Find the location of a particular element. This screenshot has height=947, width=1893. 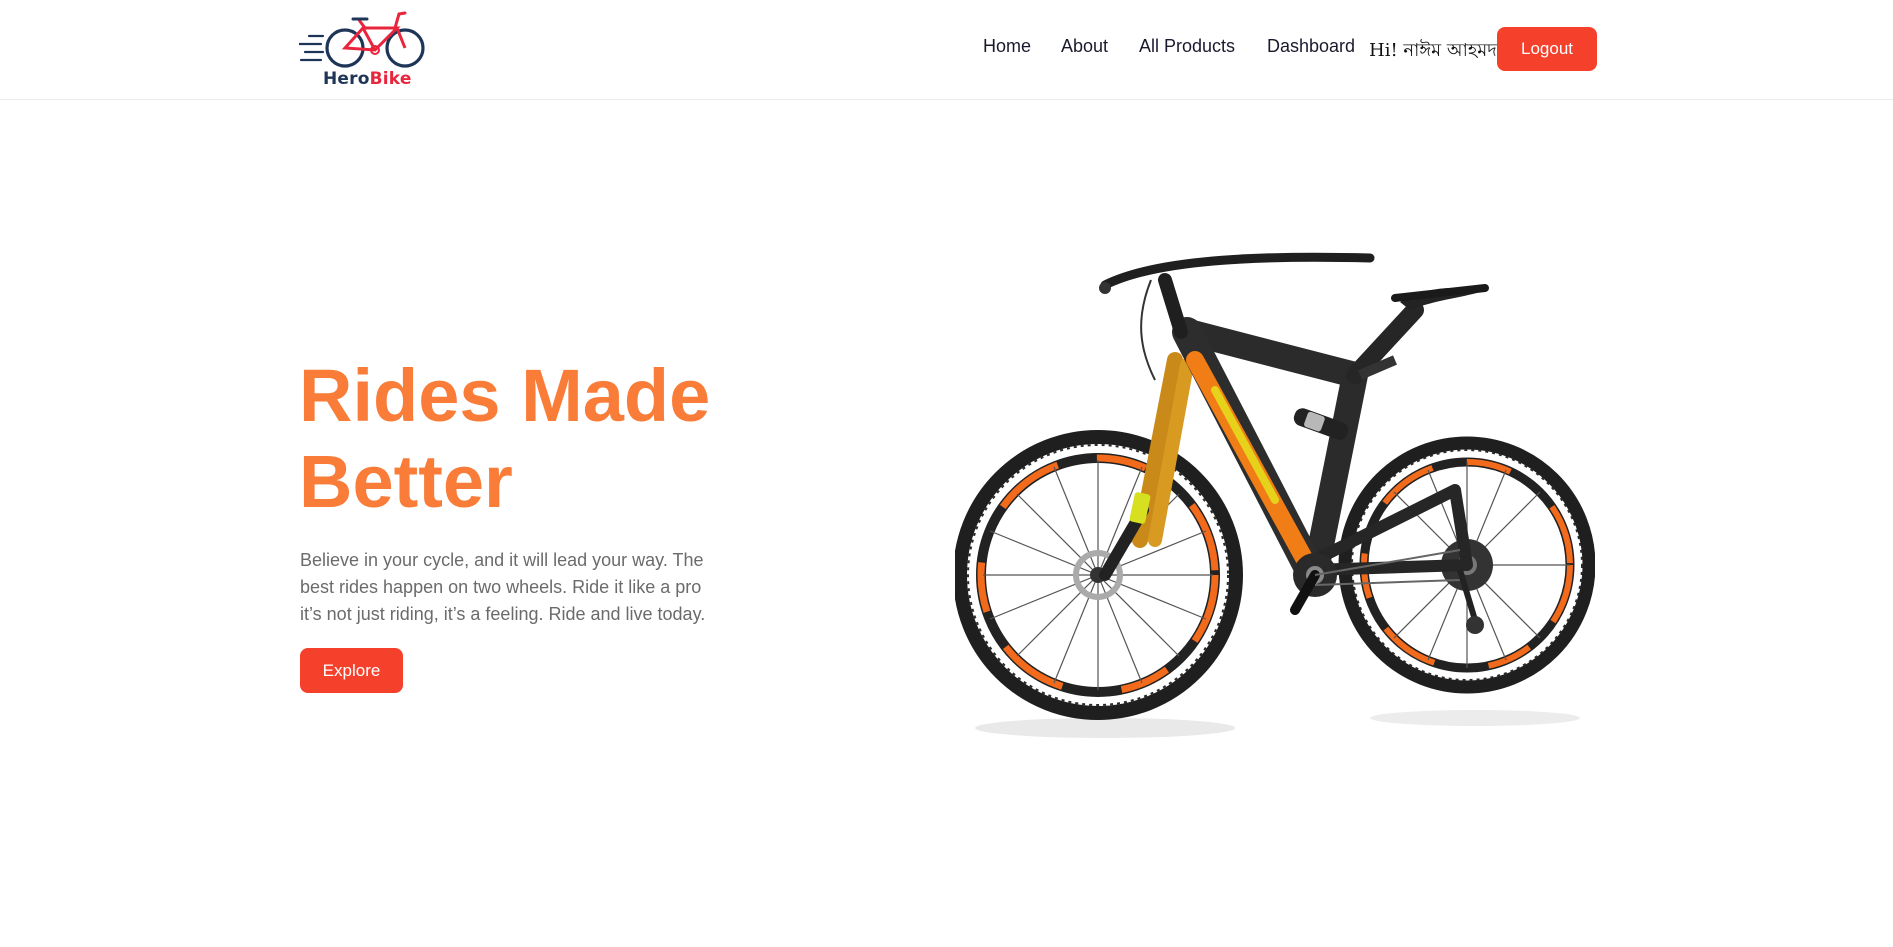

nav-link-home: Home is located at coordinates (1007, 46).